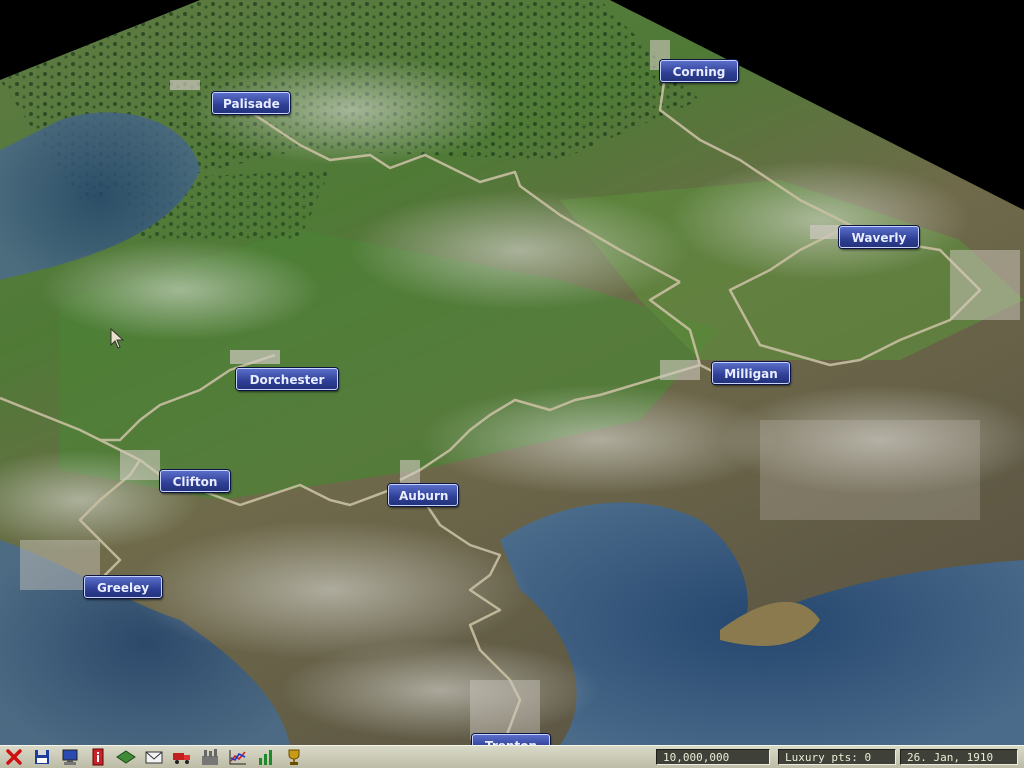  What do you see at coordinates (210, 757) in the screenshot?
I see `factory-icon` at bounding box center [210, 757].